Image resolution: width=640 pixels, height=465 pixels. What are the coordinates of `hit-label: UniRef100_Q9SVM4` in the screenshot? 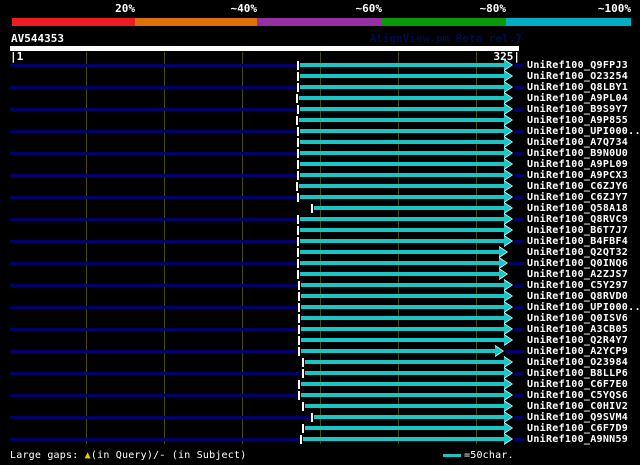 It's located at (577, 417).